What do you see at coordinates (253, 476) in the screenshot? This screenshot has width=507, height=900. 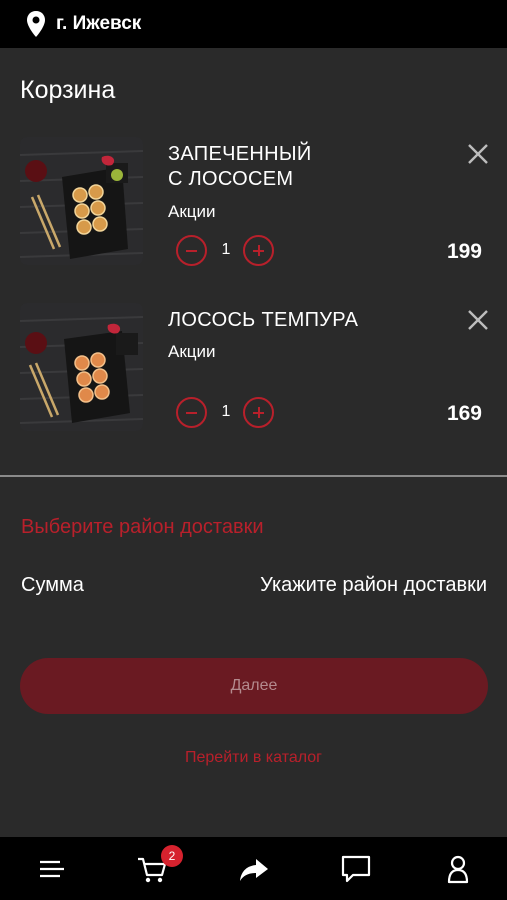 I see `divider` at bounding box center [253, 476].